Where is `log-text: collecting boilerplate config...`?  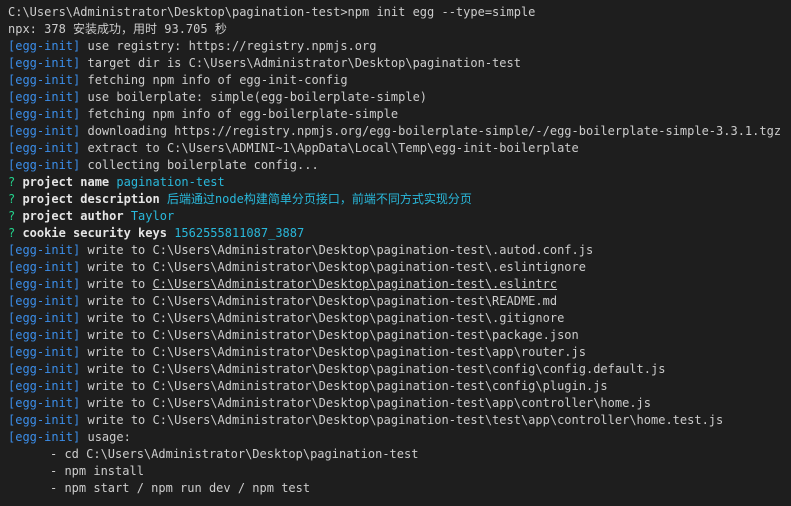
log-text: collecting boilerplate config... is located at coordinates (199, 165).